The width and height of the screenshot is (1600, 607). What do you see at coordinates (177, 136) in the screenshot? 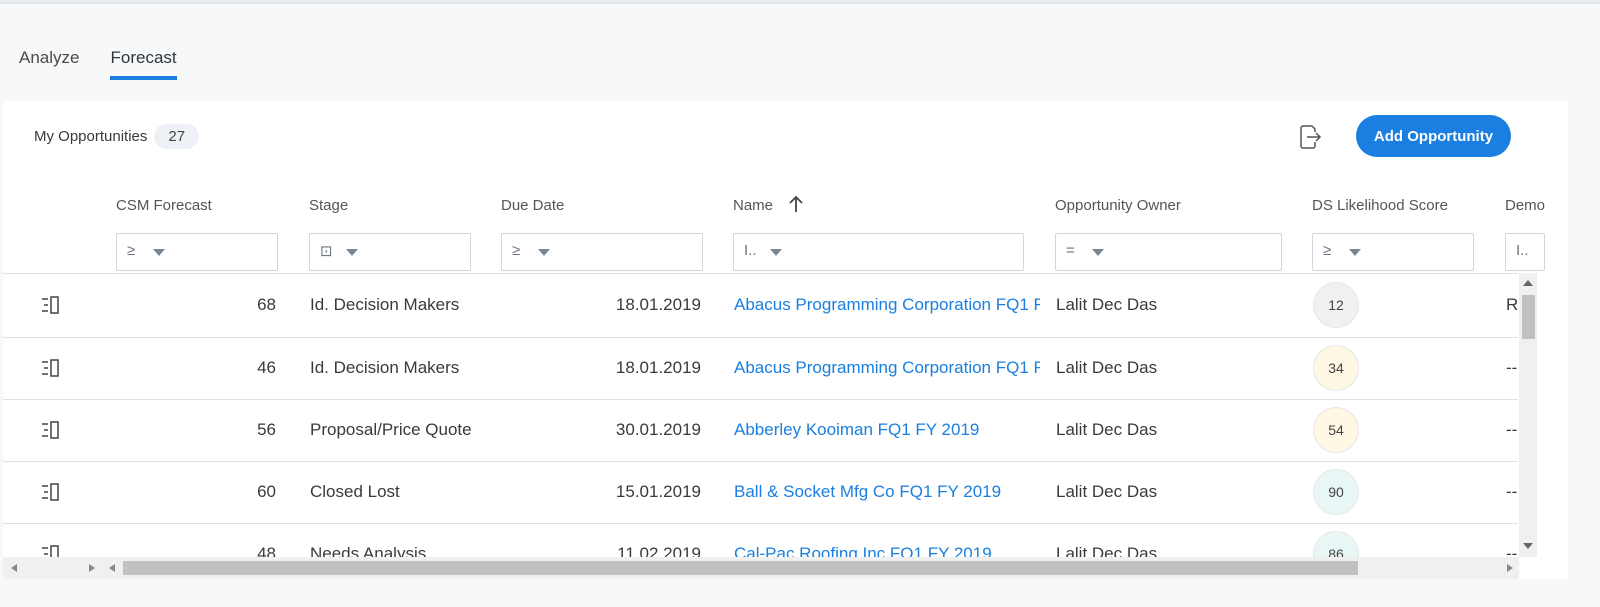
I see `count-badge: 27` at bounding box center [177, 136].